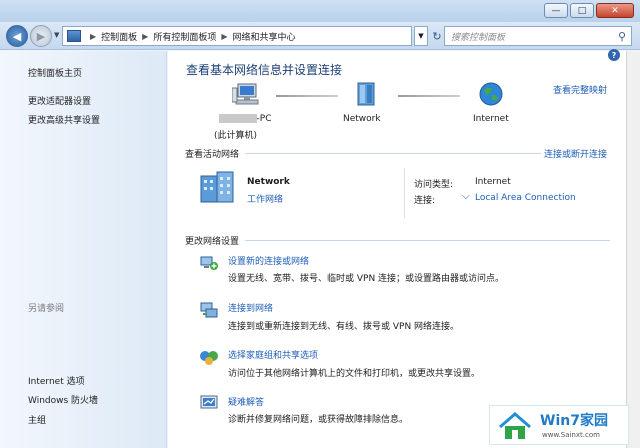 The height and width of the screenshot is (448, 640). What do you see at coordinates (437, 36) in the screenshot?
I see `refresh-icon: ↻` at bounding box center [437, 36].